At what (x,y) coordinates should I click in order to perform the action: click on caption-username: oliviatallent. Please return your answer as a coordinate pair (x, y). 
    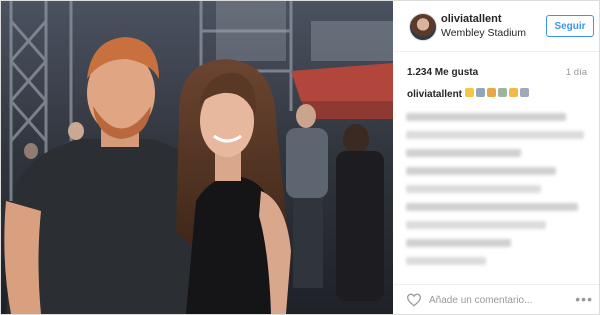
    Looking at the image, I should click on (434, 94).